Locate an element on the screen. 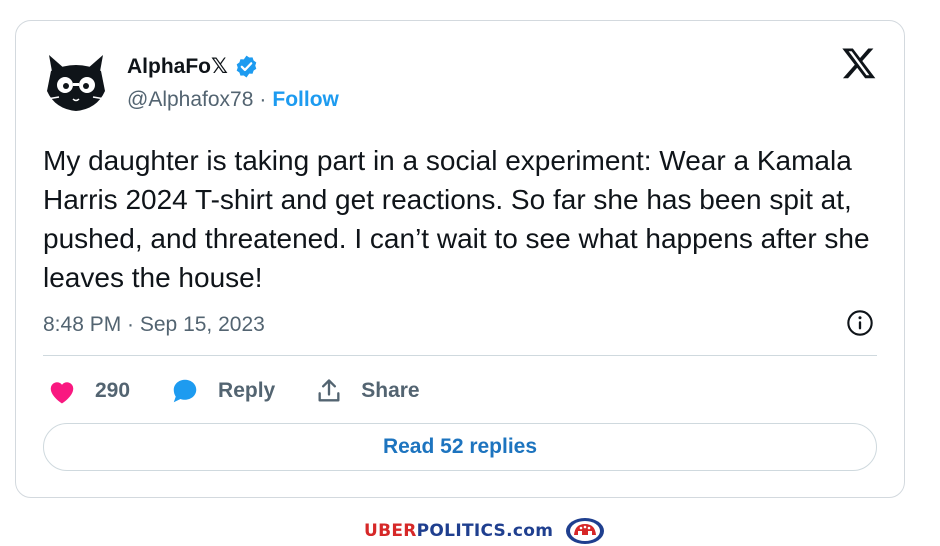 The image size is (940, 546). uberpolitics-watermark: UBER POLITICS.com is located at coordinates (484, 531).